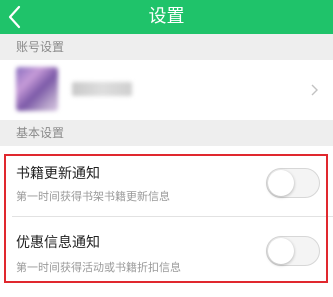 The height and width of the screenshot is (297, 333). I want to click on page-title: 设置, so click(166, 16).